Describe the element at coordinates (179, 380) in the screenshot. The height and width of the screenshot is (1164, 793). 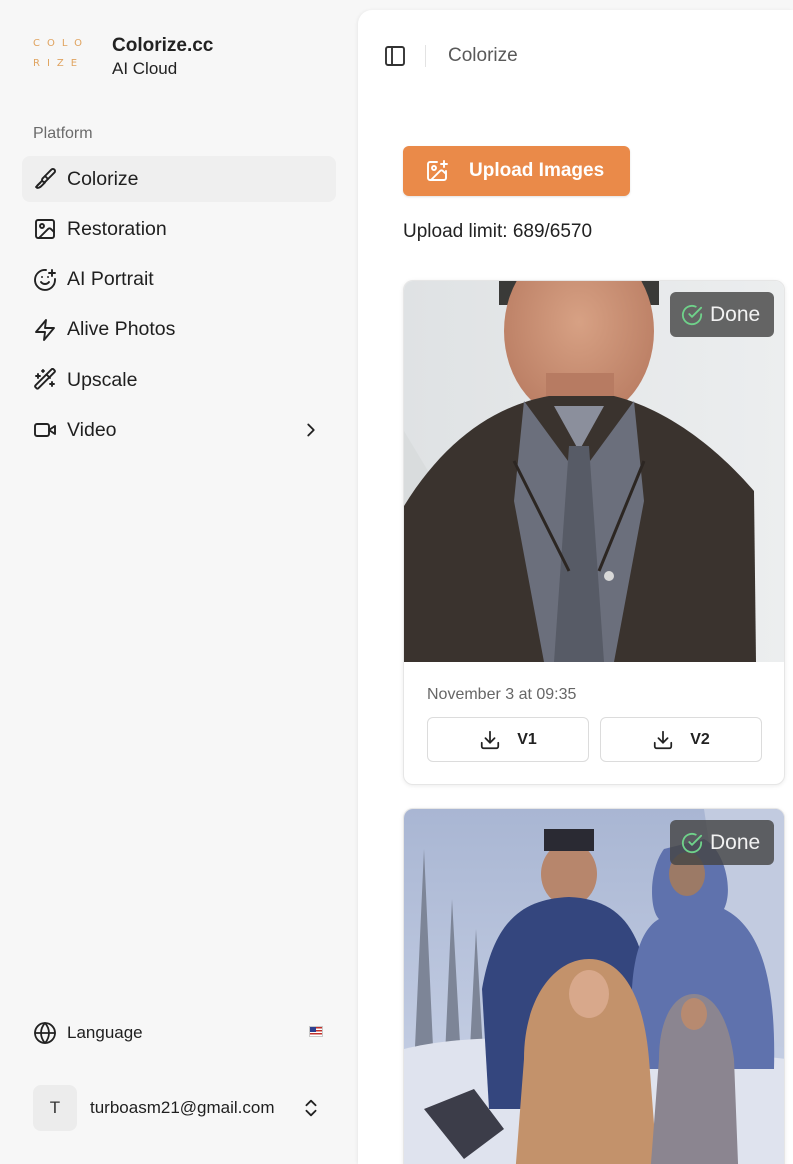
I see `sidebar-item-upscale: Upscale` at that location.